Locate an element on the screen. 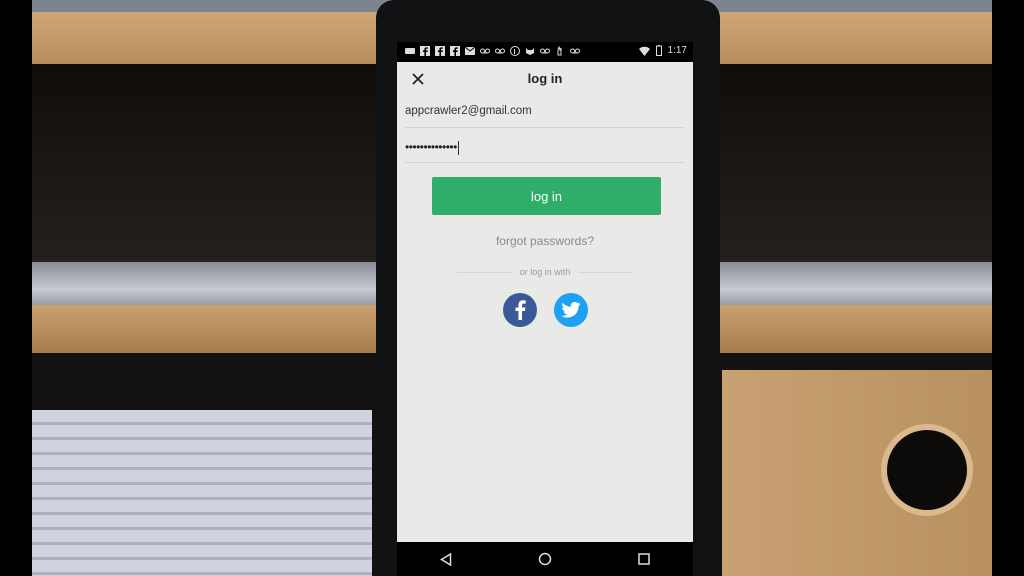 The height and width of the screenshot is (576, 1024). app-bar: log in is located at coordinates (545, 79).